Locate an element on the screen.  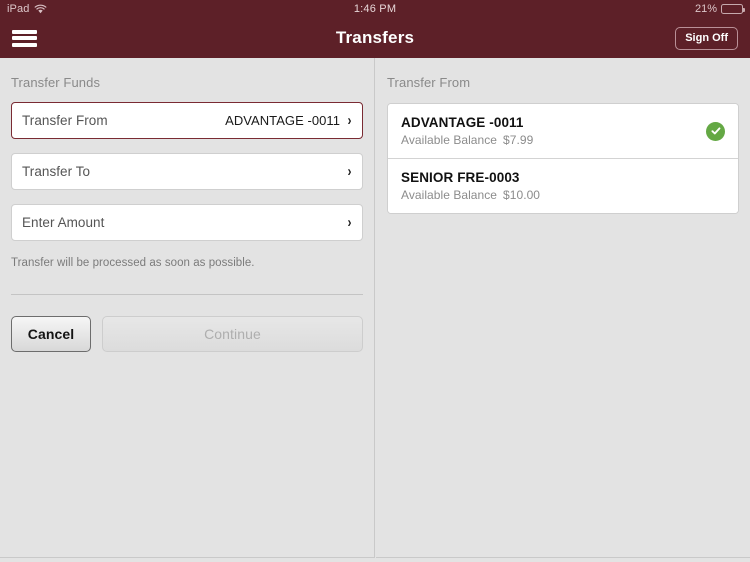
account-balance: Available Balance $10.00 is located at coordinates (563, 195).